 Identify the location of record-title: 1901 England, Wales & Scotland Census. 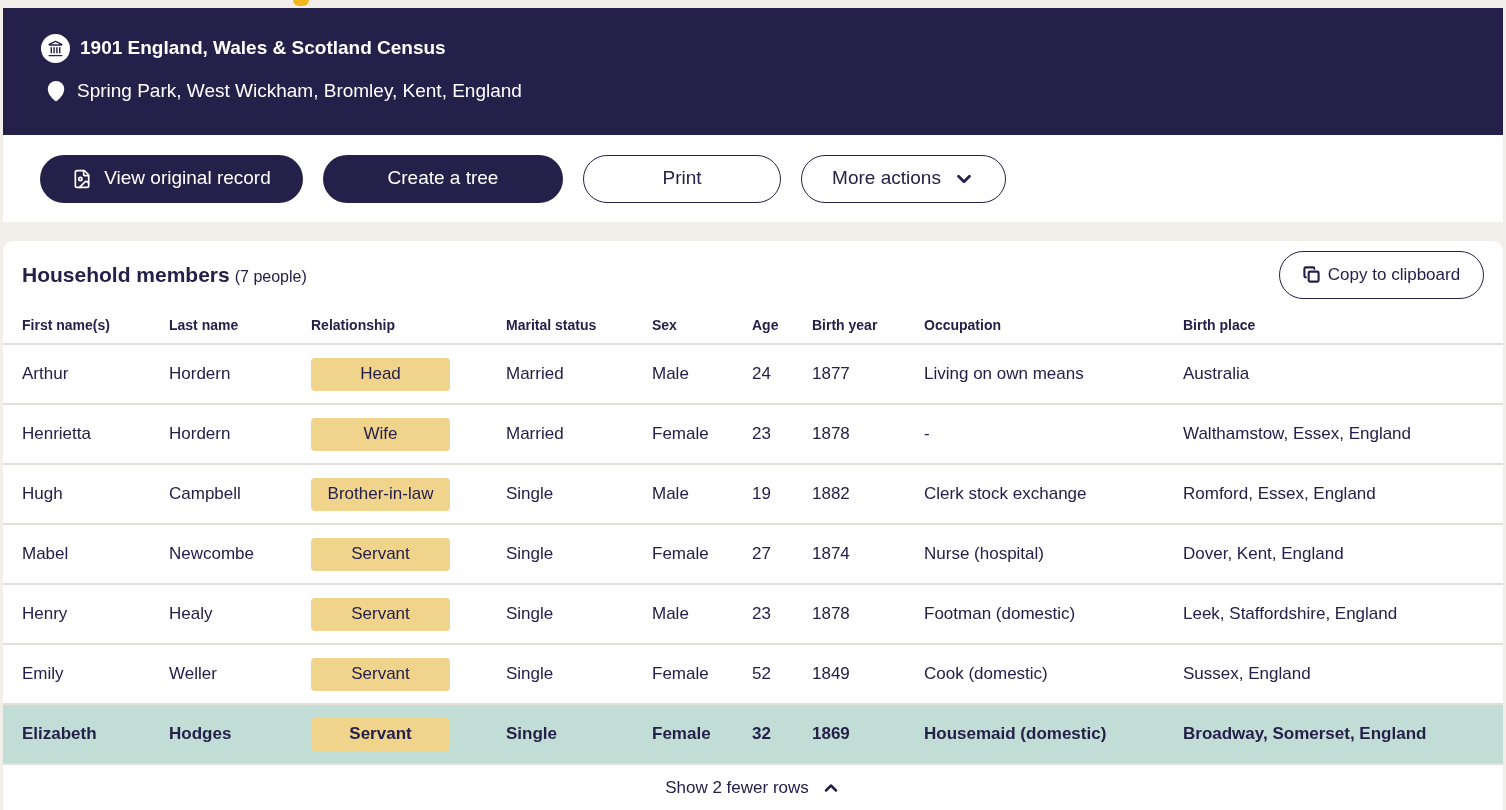
(263, 48).